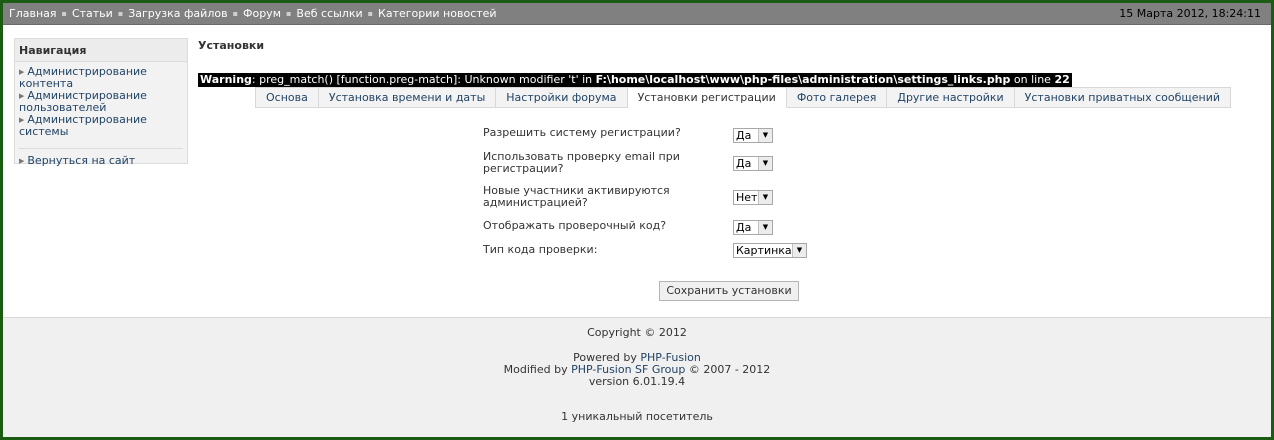 The width and height of the screenshot is (1274, 440). I want to click on nav-news-categories-link: Категории новостей, so click(437, 13).